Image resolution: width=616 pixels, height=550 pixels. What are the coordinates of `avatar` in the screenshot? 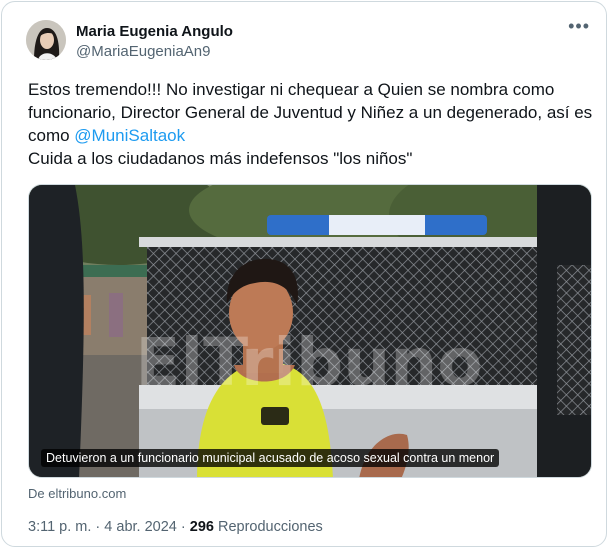 It's located at (46, 40).